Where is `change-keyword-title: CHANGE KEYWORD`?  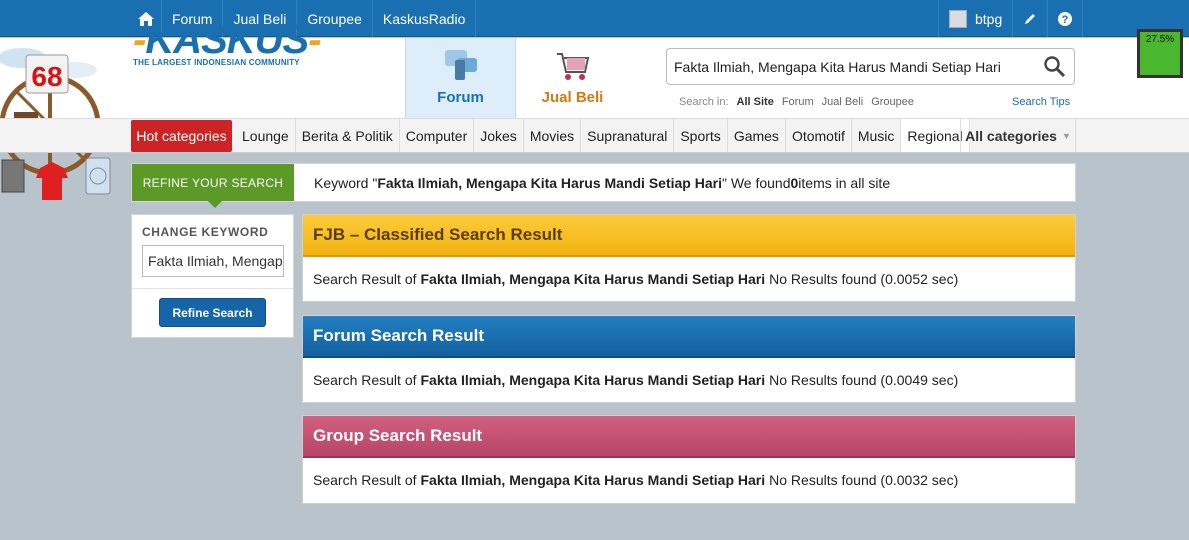
change-keyword-title: CHANGE KEYWORD is located at coordinates (205, 232).